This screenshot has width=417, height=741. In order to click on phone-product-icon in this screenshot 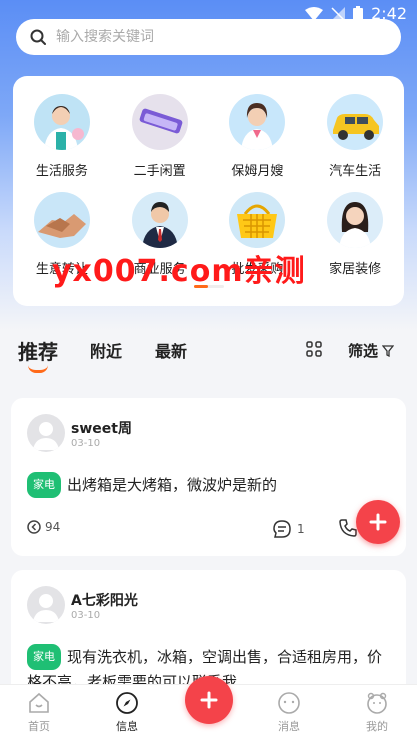, I will do `click(159, 122)`.